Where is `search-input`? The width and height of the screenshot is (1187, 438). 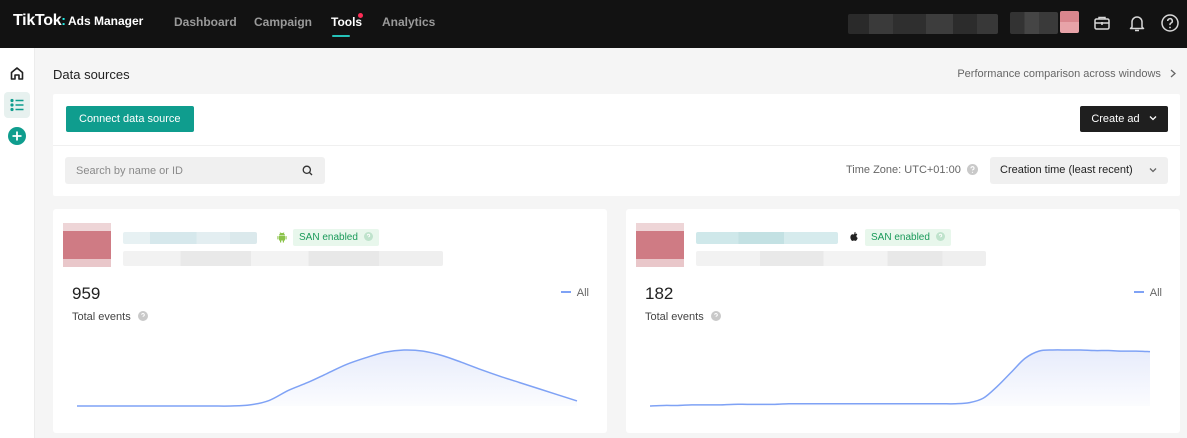
search-input is located at coordinates (183, 170).